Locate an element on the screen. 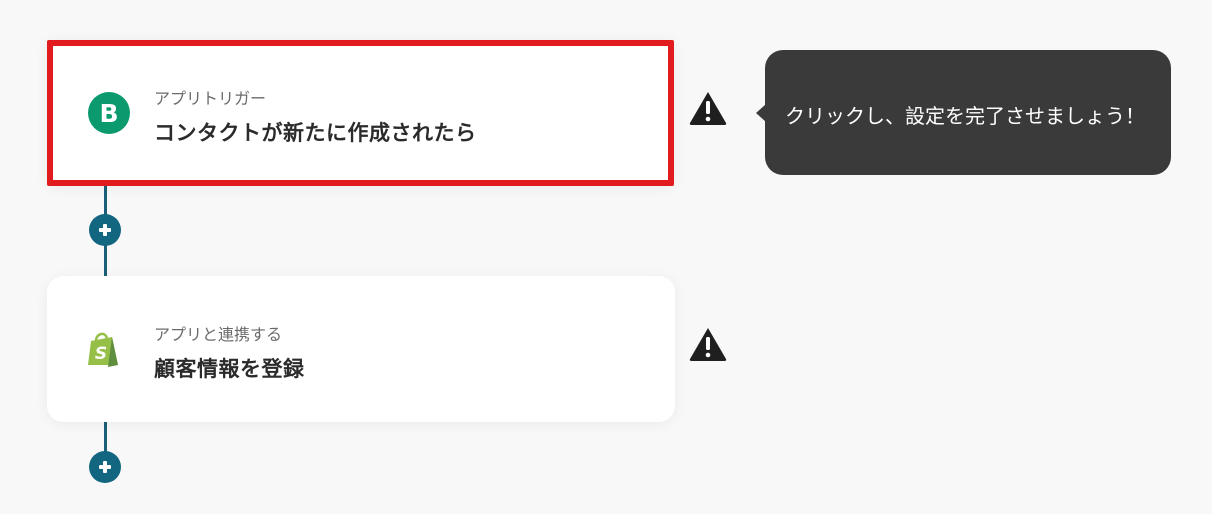  step-type-label: アプリトリガー is located at coordinates (210, 98).